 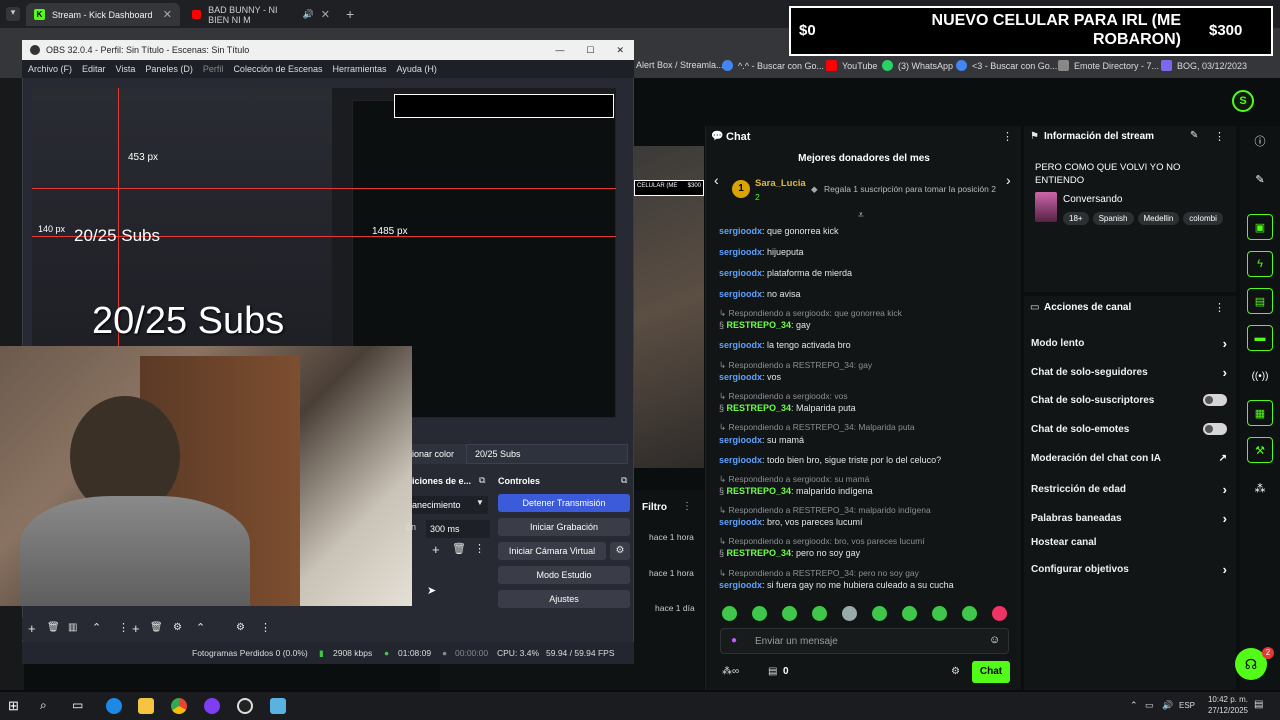 I want to click on new-tab-button: +, so click(x=350, y=14).